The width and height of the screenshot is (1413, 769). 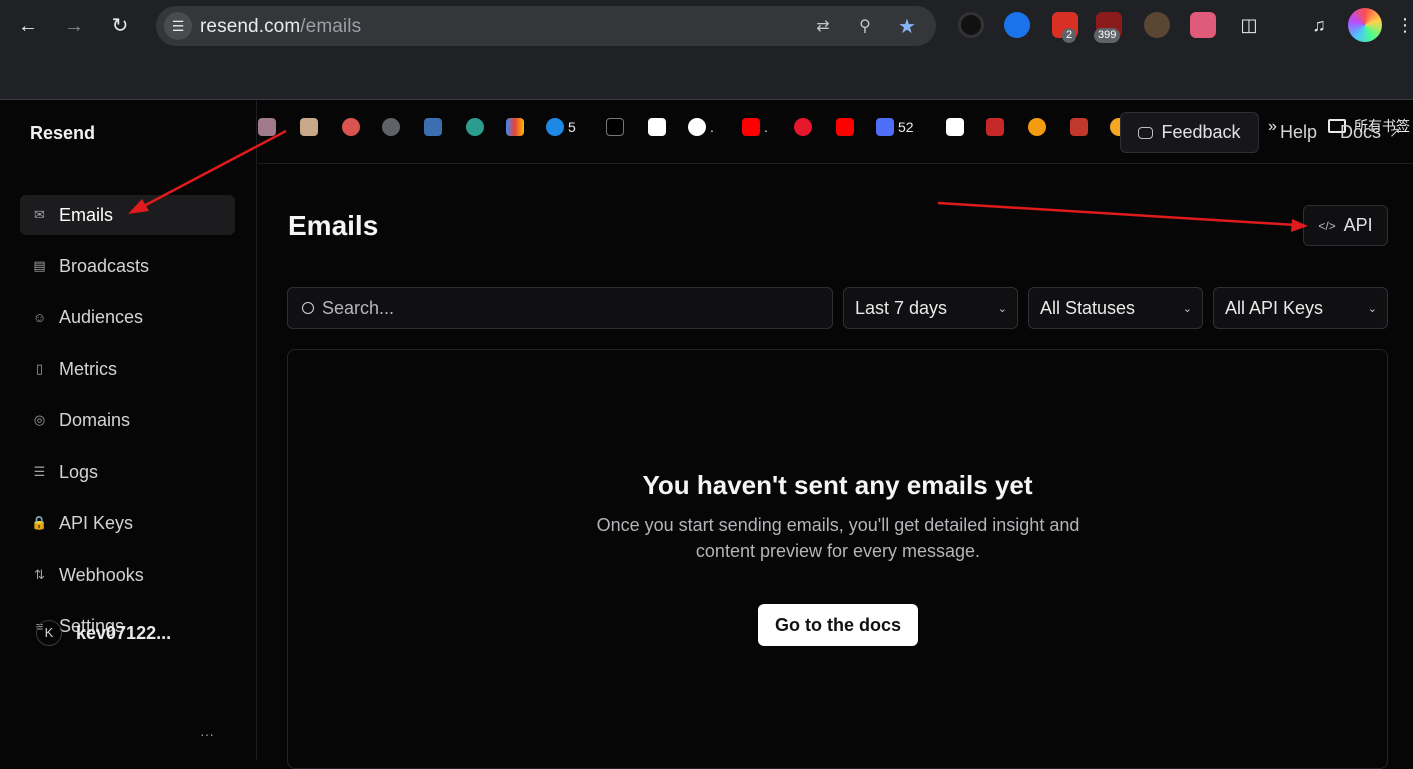 I want to click on extension-face-icon, so click(x=1157, y=25).